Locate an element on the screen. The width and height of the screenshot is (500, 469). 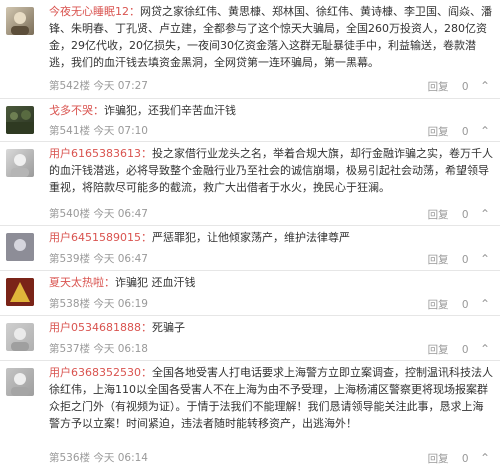
comment-body: 戈多不哭：诈骗犯，还我们辛苦血汗钱 is located at coordinates (271, 110).